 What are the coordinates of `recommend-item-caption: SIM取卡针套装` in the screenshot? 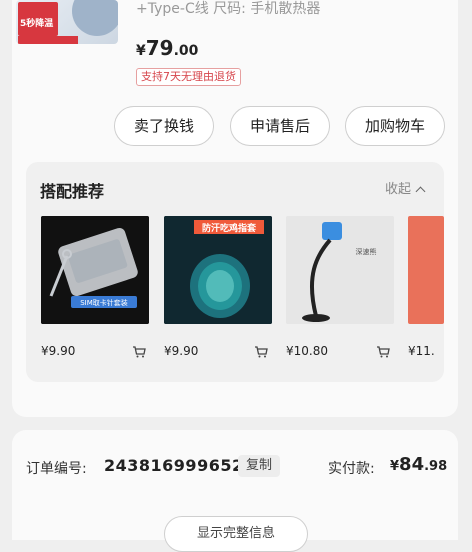 It's located at (104, 302).